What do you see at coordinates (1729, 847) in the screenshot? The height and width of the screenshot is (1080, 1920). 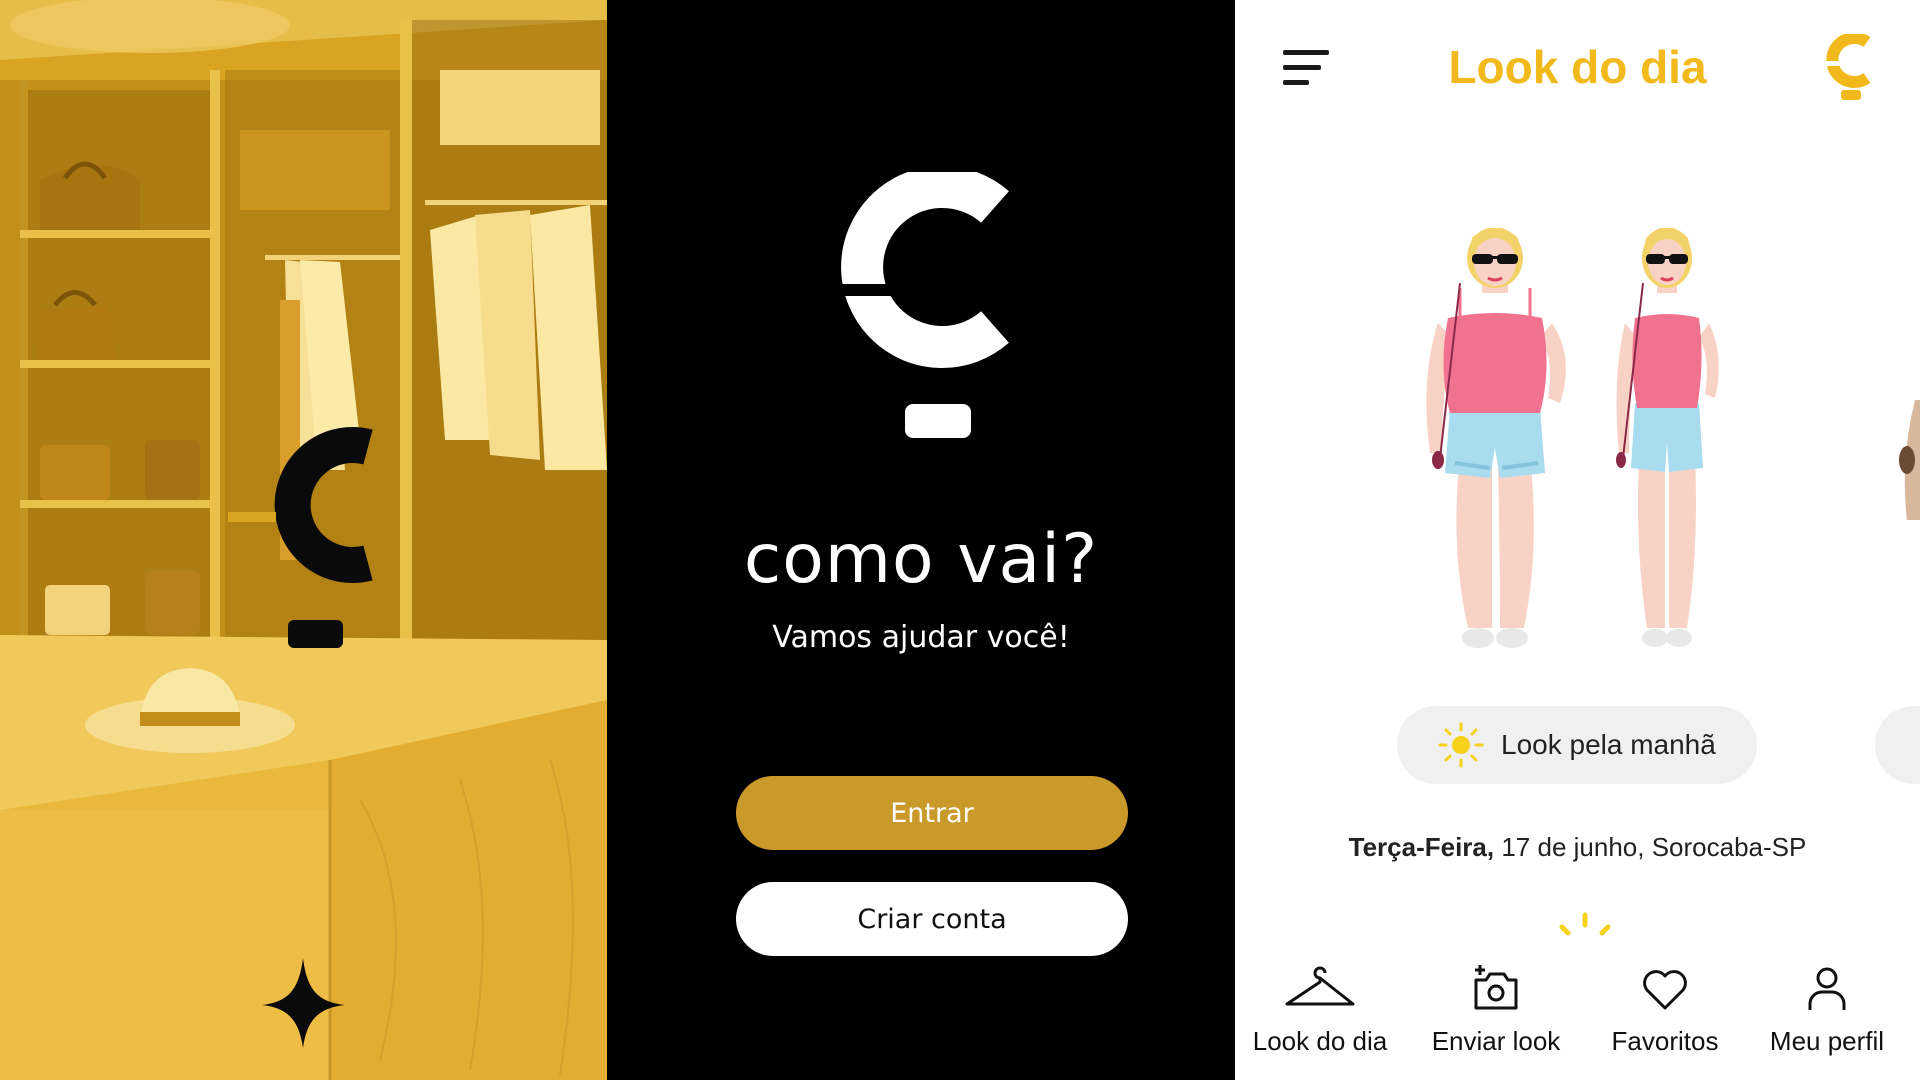 I see `city: Sorocaba-SP` at bounding box center [1729, 847].